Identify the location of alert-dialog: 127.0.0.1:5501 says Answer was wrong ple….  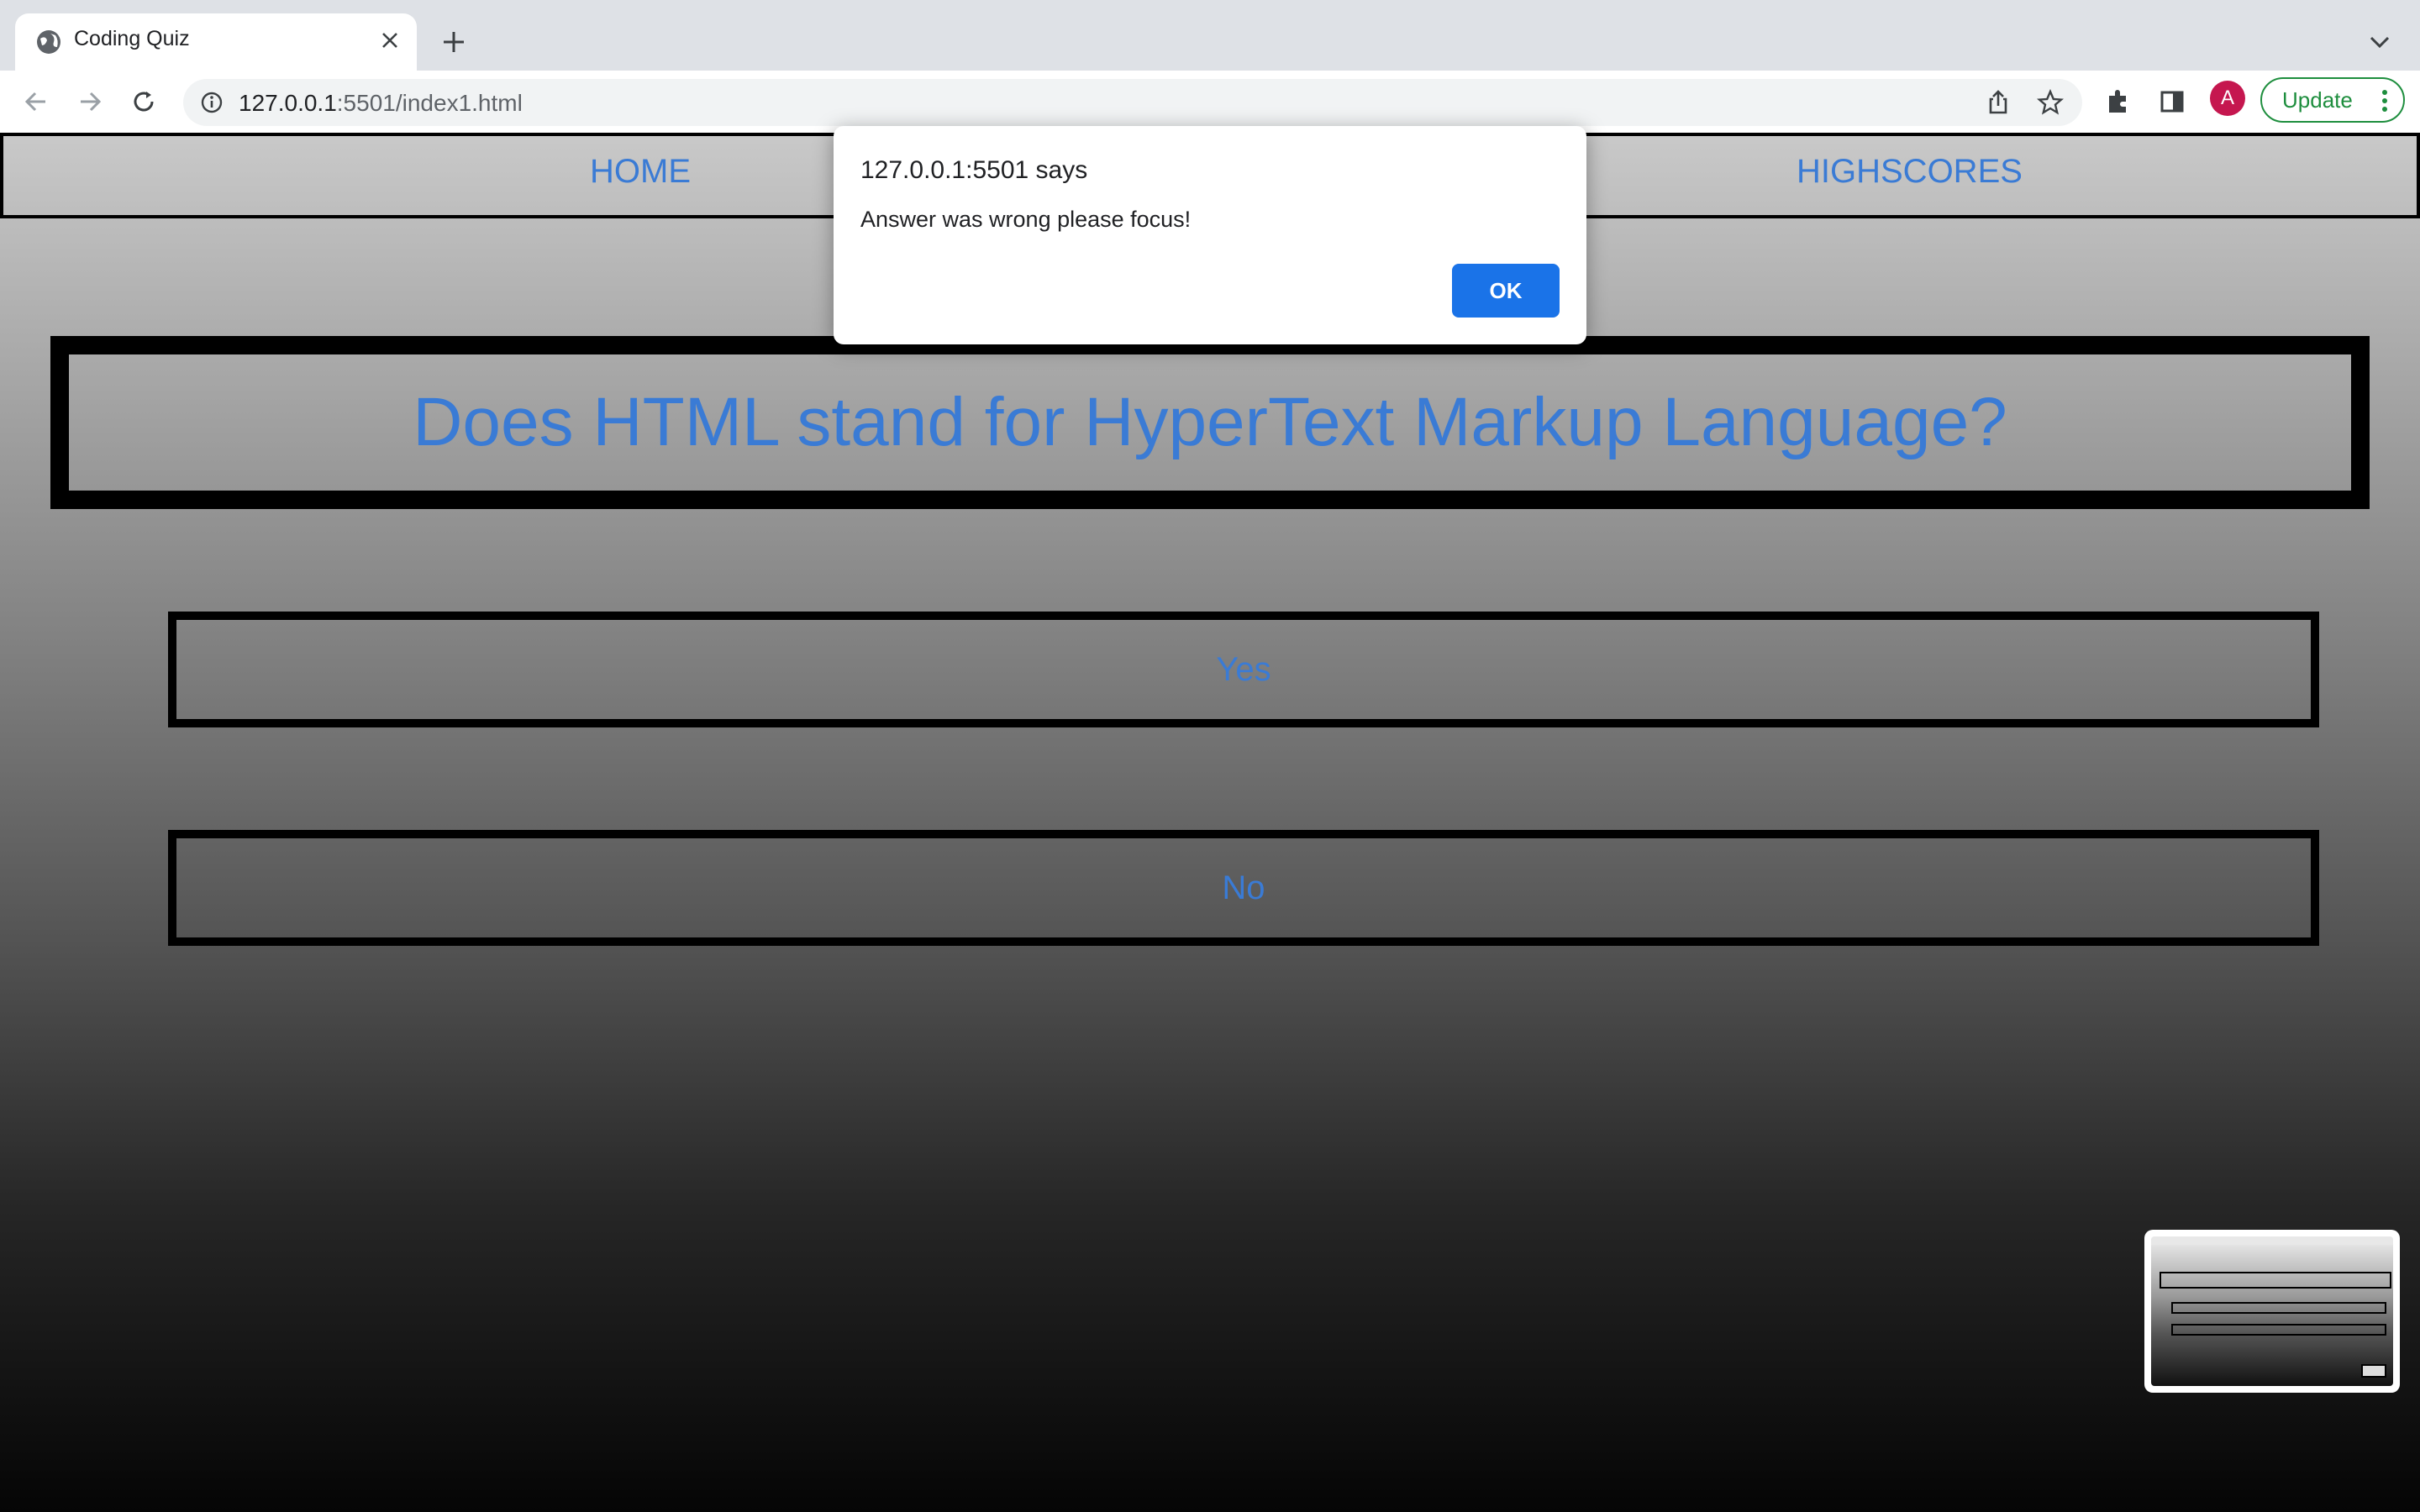
(1210, 235).